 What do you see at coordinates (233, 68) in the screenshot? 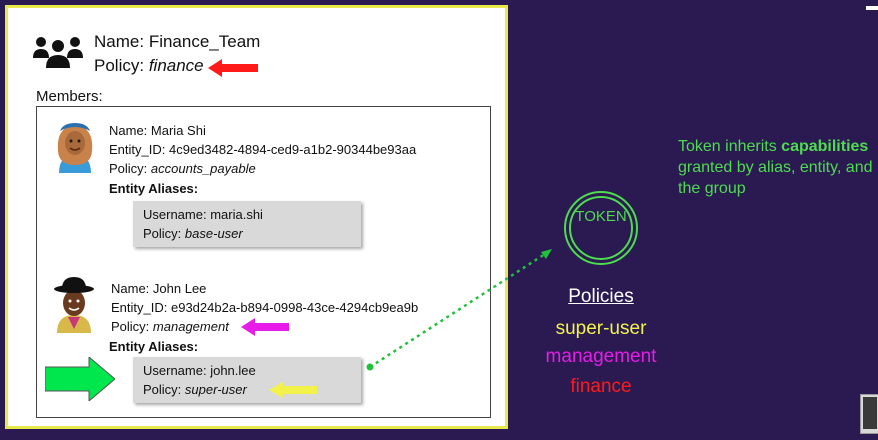
I see `red-arrow-icon` at bounding box center [233, 68].